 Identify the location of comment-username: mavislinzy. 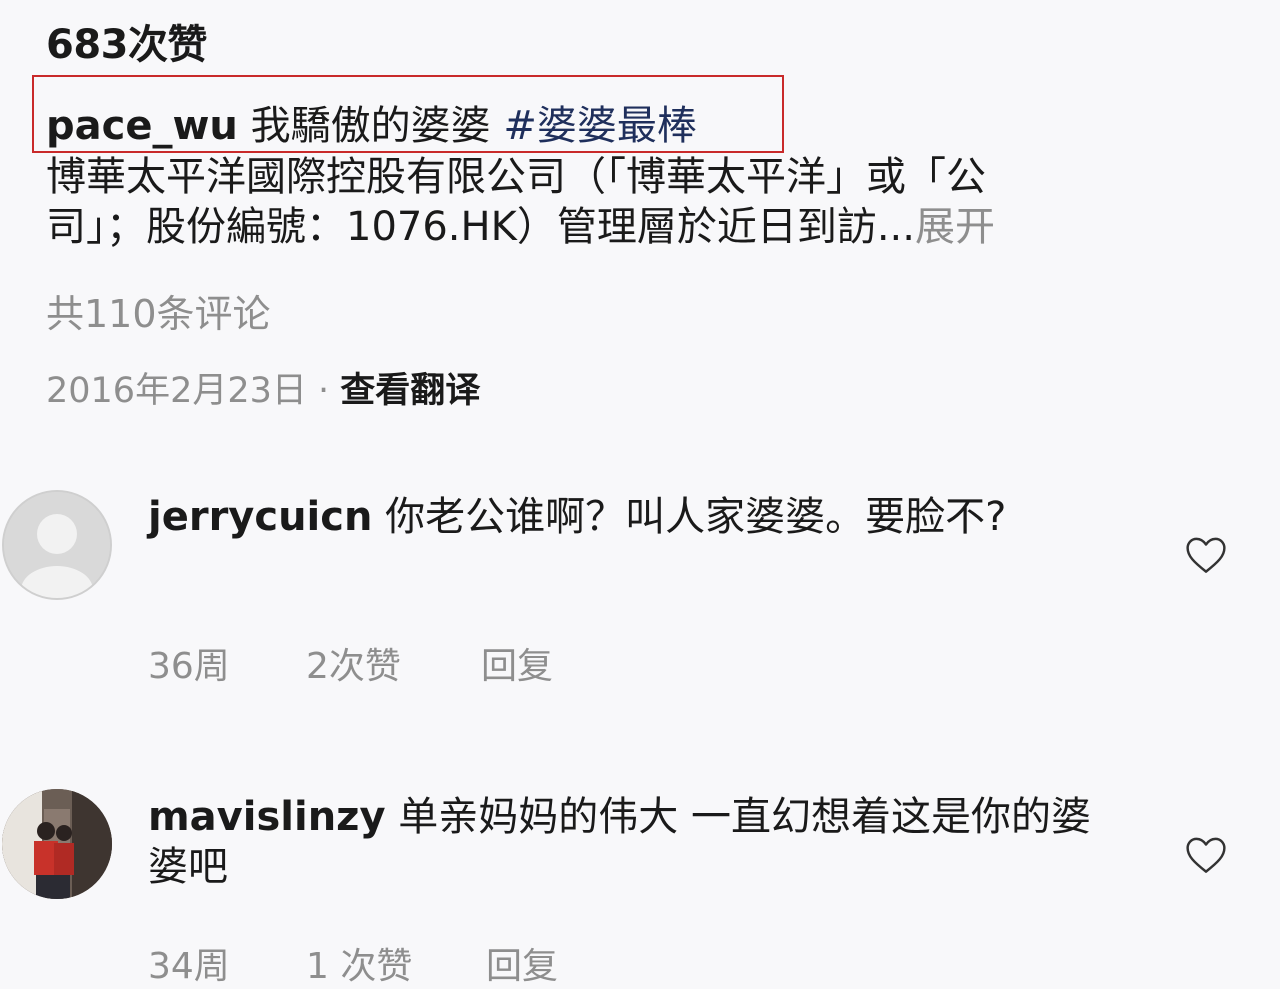
(267, 817).